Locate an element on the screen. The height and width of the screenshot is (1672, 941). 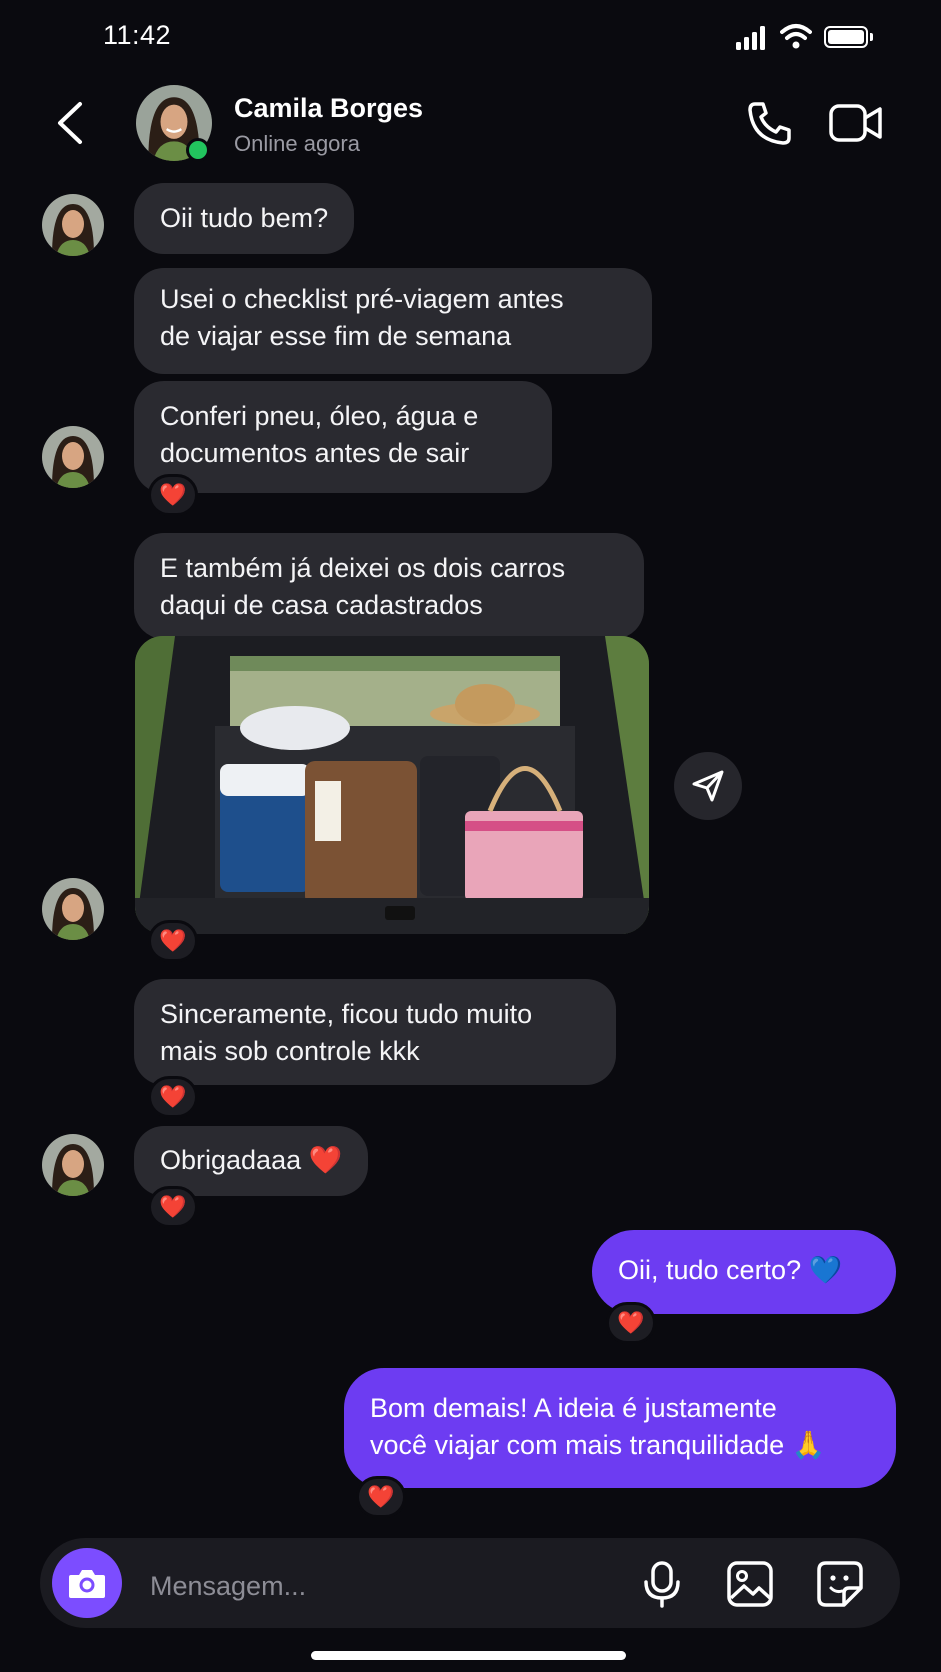
contact-name: Camila Borges is located at coordinates (328, 108).